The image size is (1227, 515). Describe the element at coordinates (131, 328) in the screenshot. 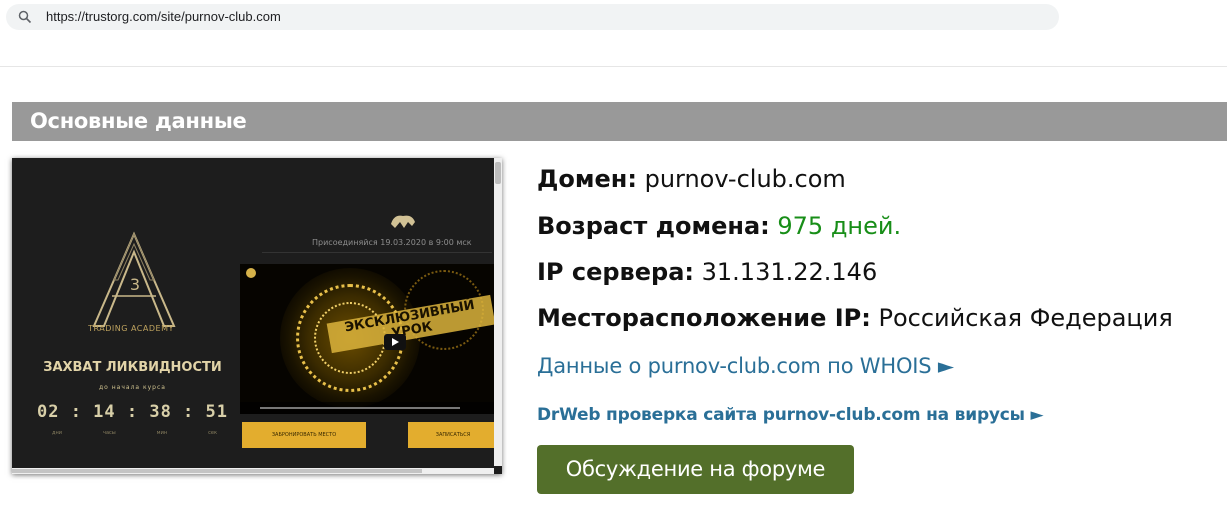

I see `brand-text: TRADING ACADEMY` at that location.